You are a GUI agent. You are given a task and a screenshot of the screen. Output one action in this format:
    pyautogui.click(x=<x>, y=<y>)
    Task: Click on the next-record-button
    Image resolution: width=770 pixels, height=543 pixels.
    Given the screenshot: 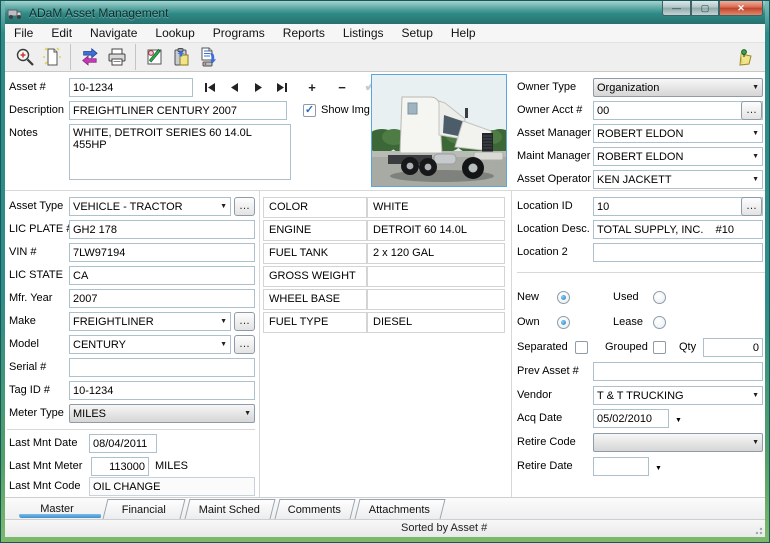 What is the action you would take?
    pyautogui.click(x=258, y=87)
    